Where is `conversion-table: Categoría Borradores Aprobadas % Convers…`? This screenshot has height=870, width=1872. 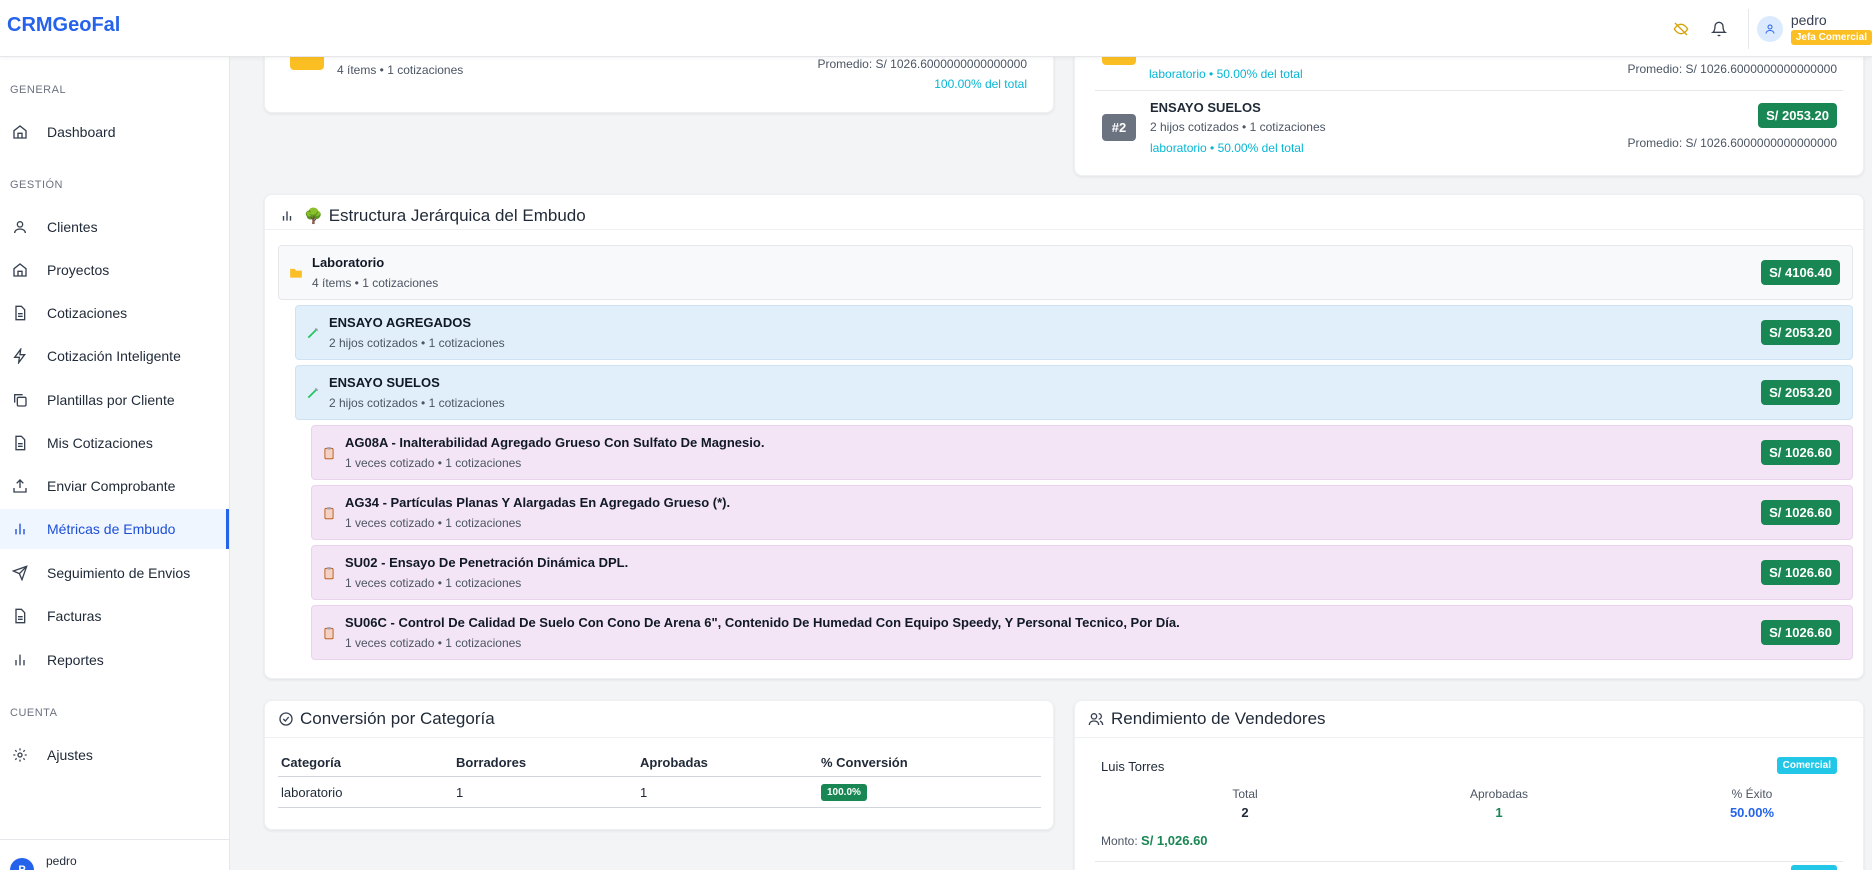
conversion-table: Categoría Borradores Aprobadas % Convers… is located at coordinates (659, 780).